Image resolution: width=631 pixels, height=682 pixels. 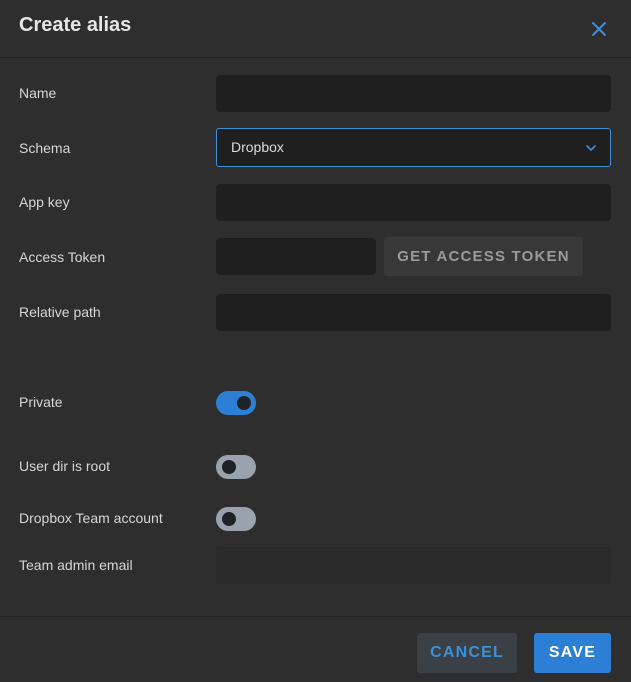 I want to click on close-button, so click(x=599, y=29).